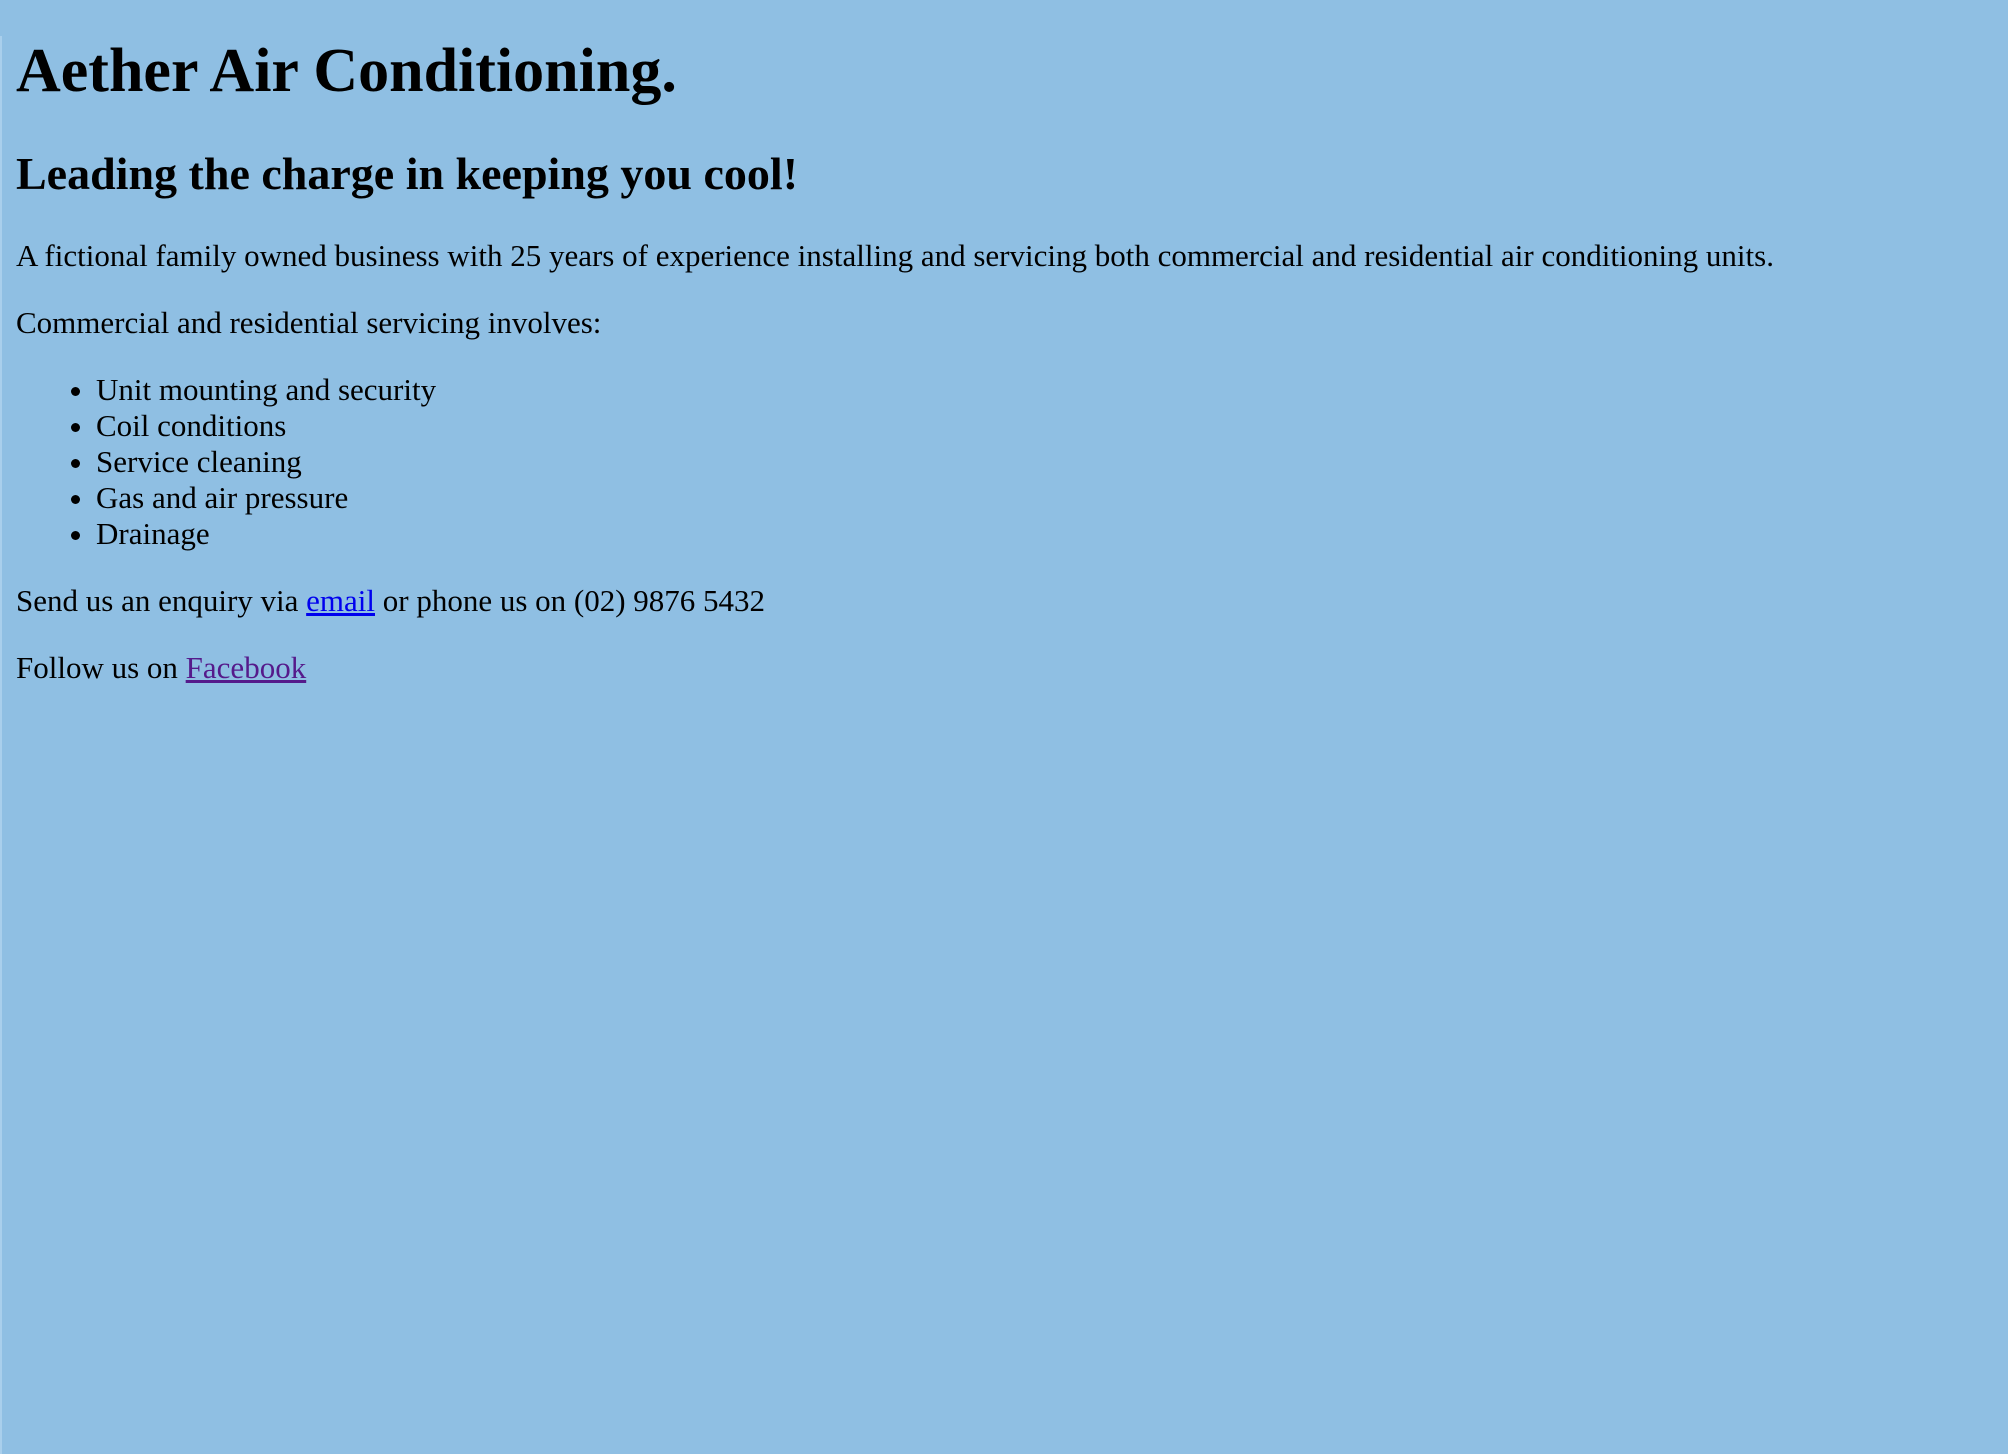  I want to click on list-item: Coil conditions, so click(1045, 426).